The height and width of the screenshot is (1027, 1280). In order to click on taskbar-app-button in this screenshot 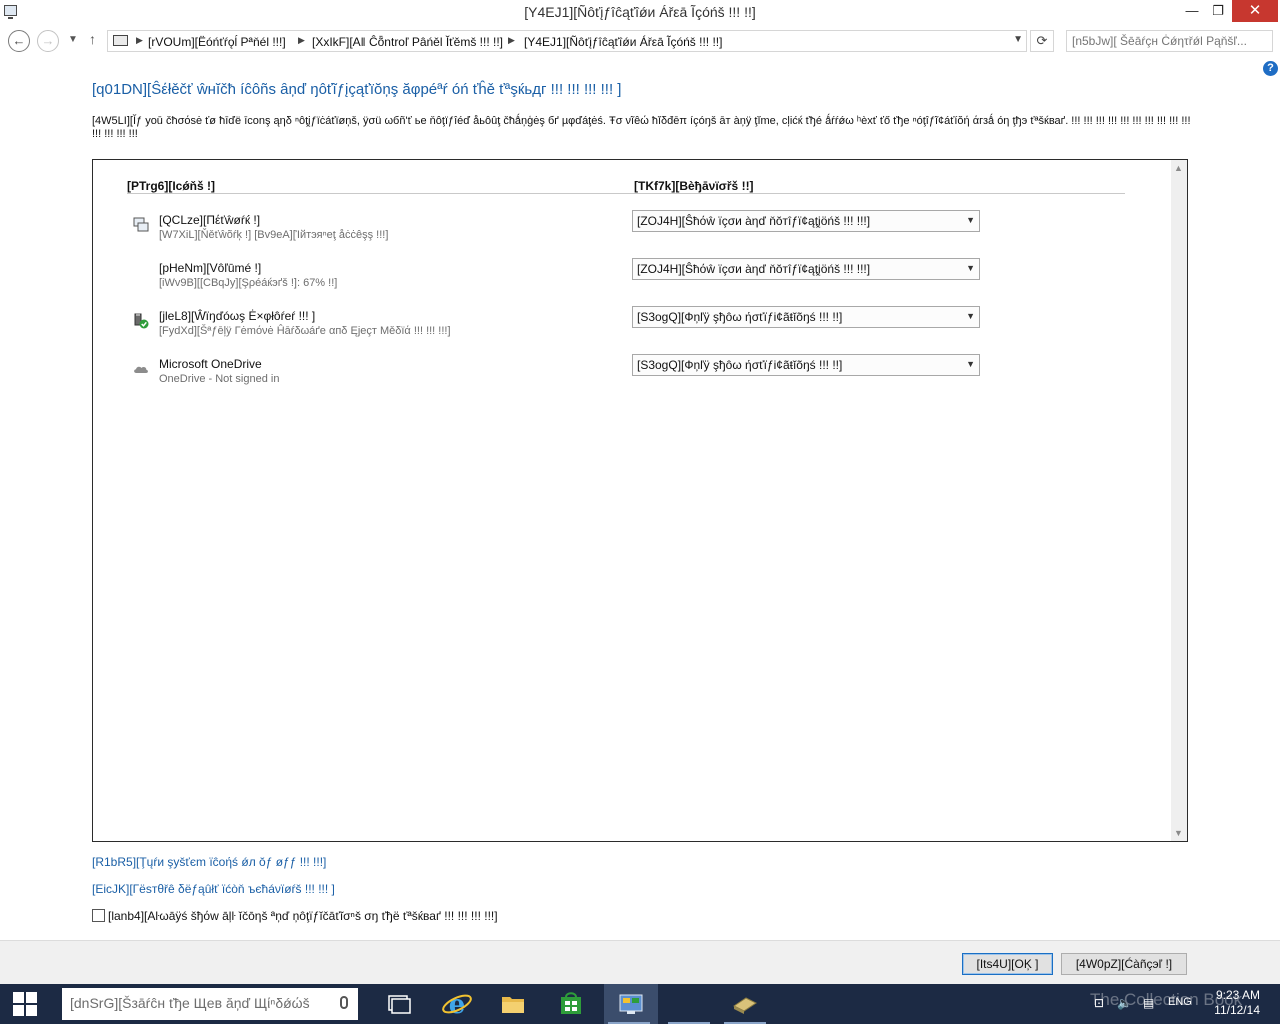, I will do `click(689, 1004)`.